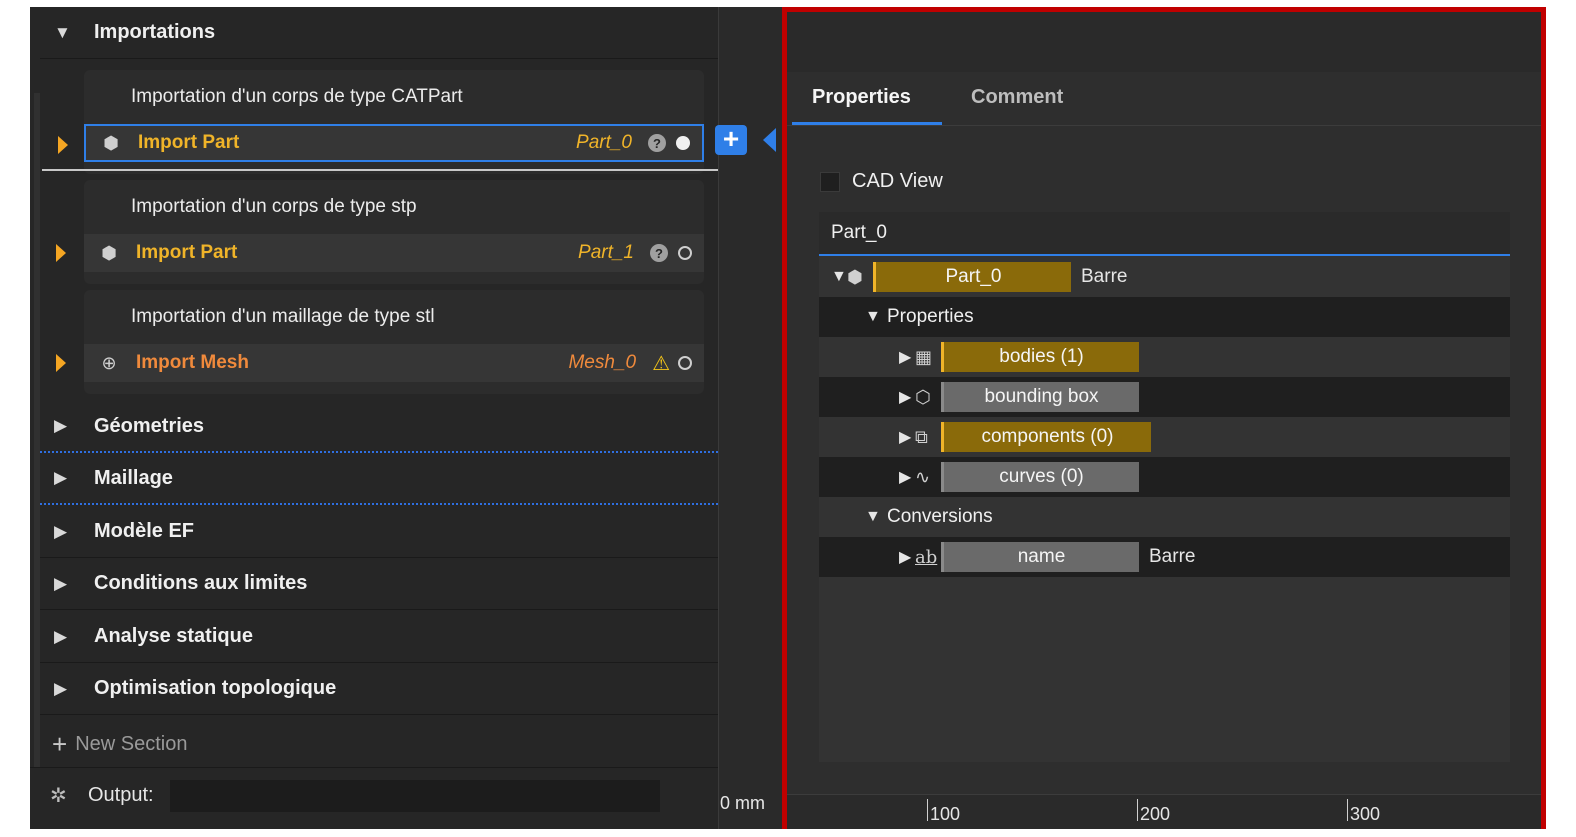 This screenshot has width=1576, height=837. What do you see at coordinates (604, 142) in the screenshot?
I see `object-name: Part_0` at bounding box center [604, 142].